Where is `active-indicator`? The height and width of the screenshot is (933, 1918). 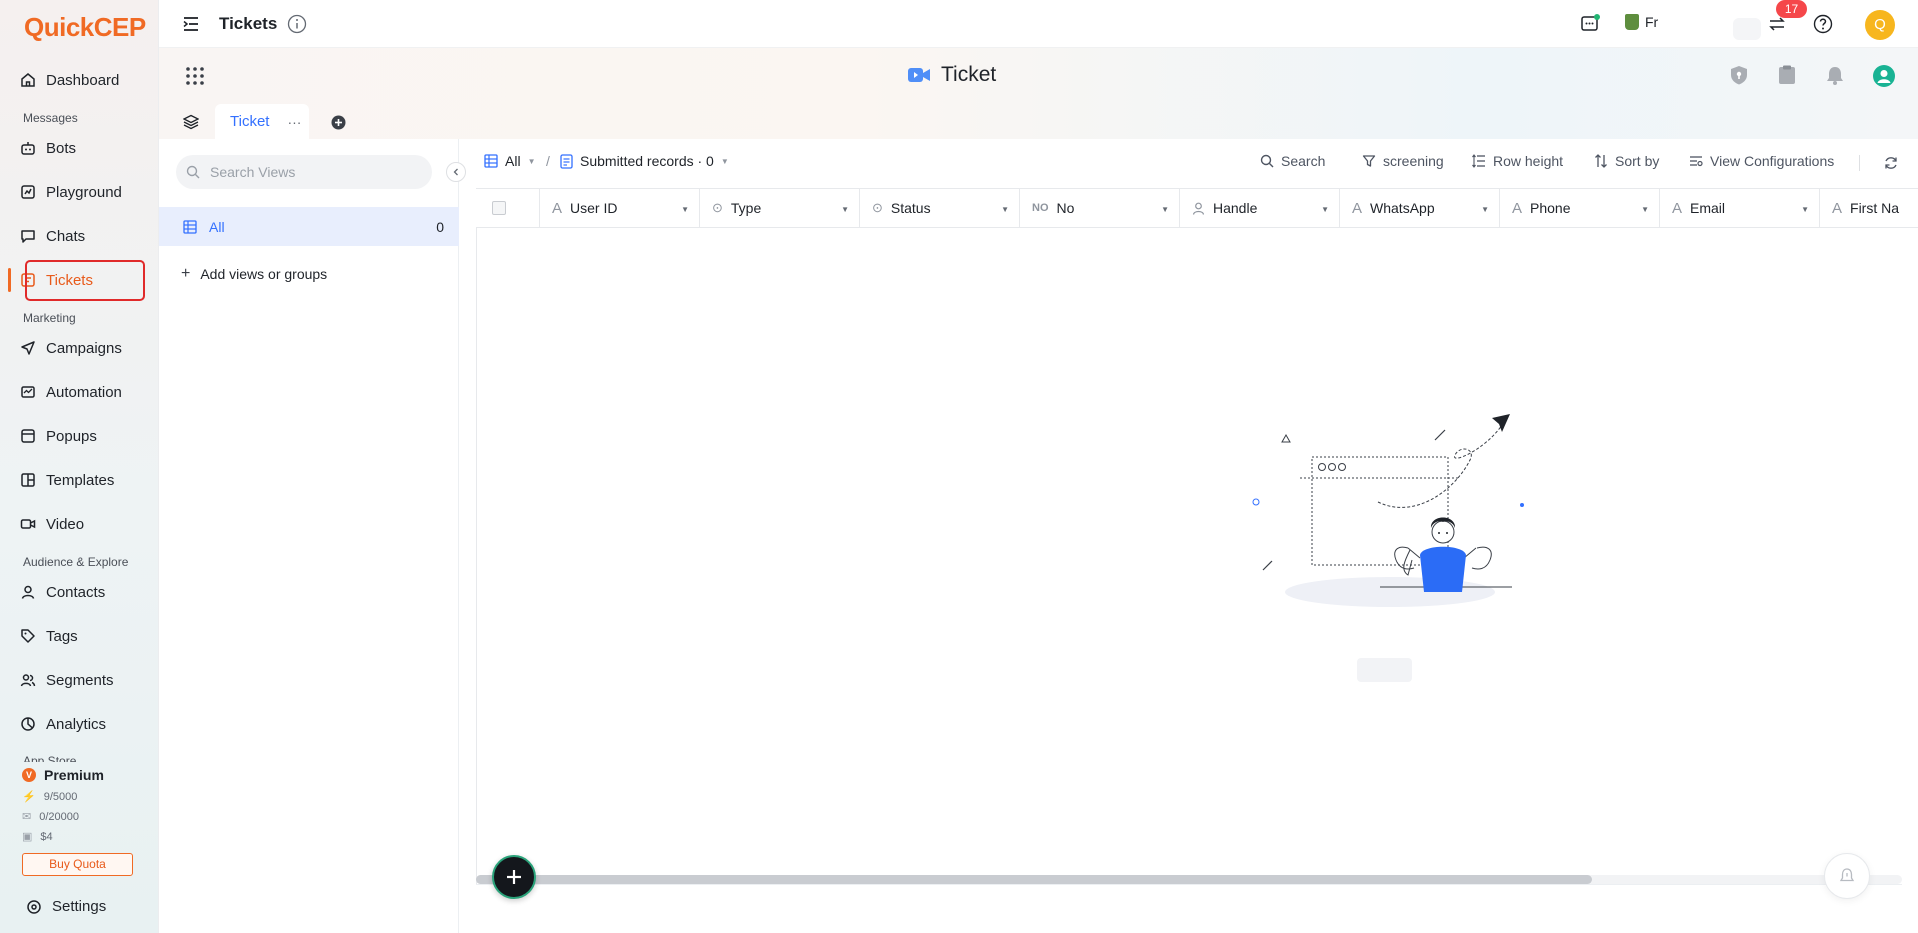
active-indicator is located at coordinates (9, 280).